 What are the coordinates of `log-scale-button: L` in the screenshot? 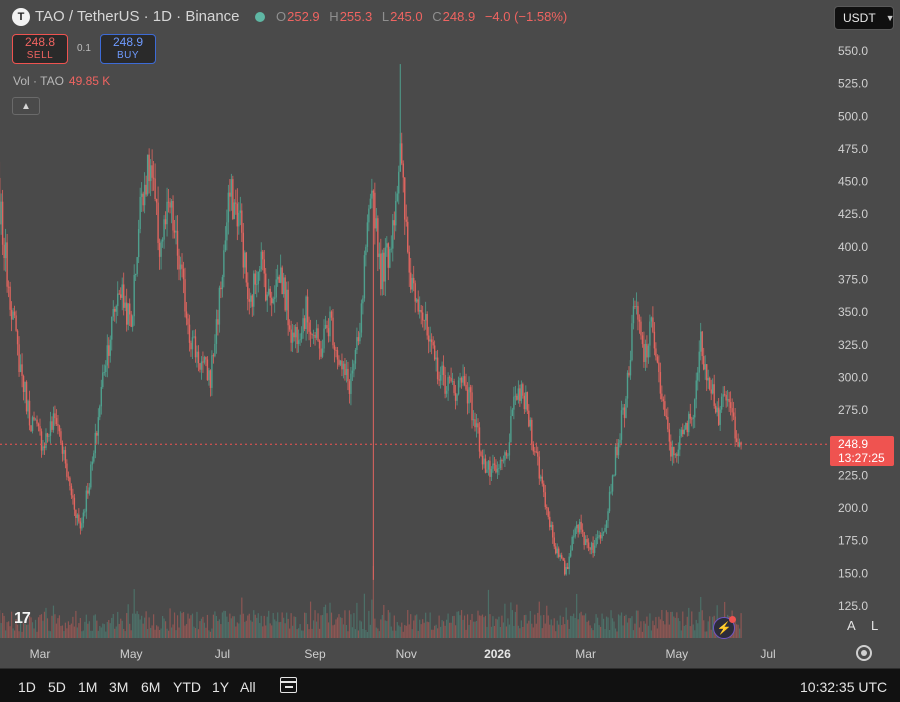 It's located at (874, 625).